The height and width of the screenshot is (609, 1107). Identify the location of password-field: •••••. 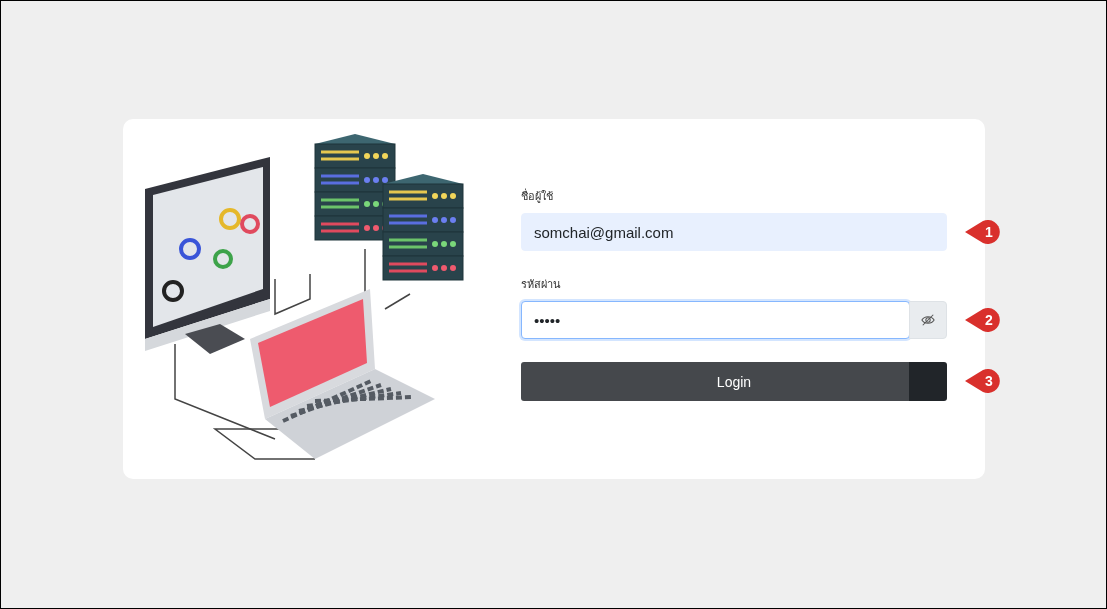
(715, 320).